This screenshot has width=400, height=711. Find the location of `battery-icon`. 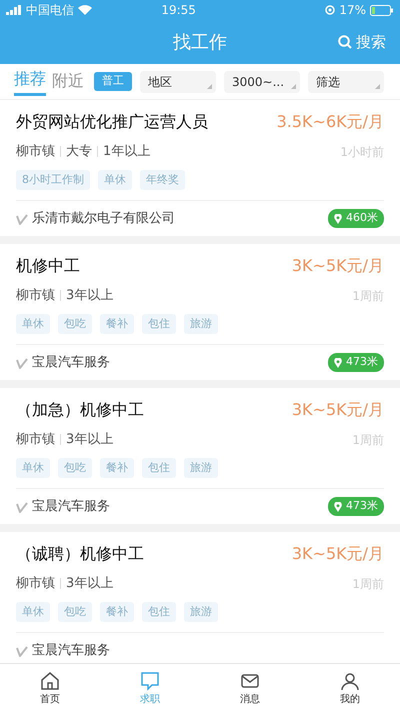

battery-icon is located at coordinates (382, 10).